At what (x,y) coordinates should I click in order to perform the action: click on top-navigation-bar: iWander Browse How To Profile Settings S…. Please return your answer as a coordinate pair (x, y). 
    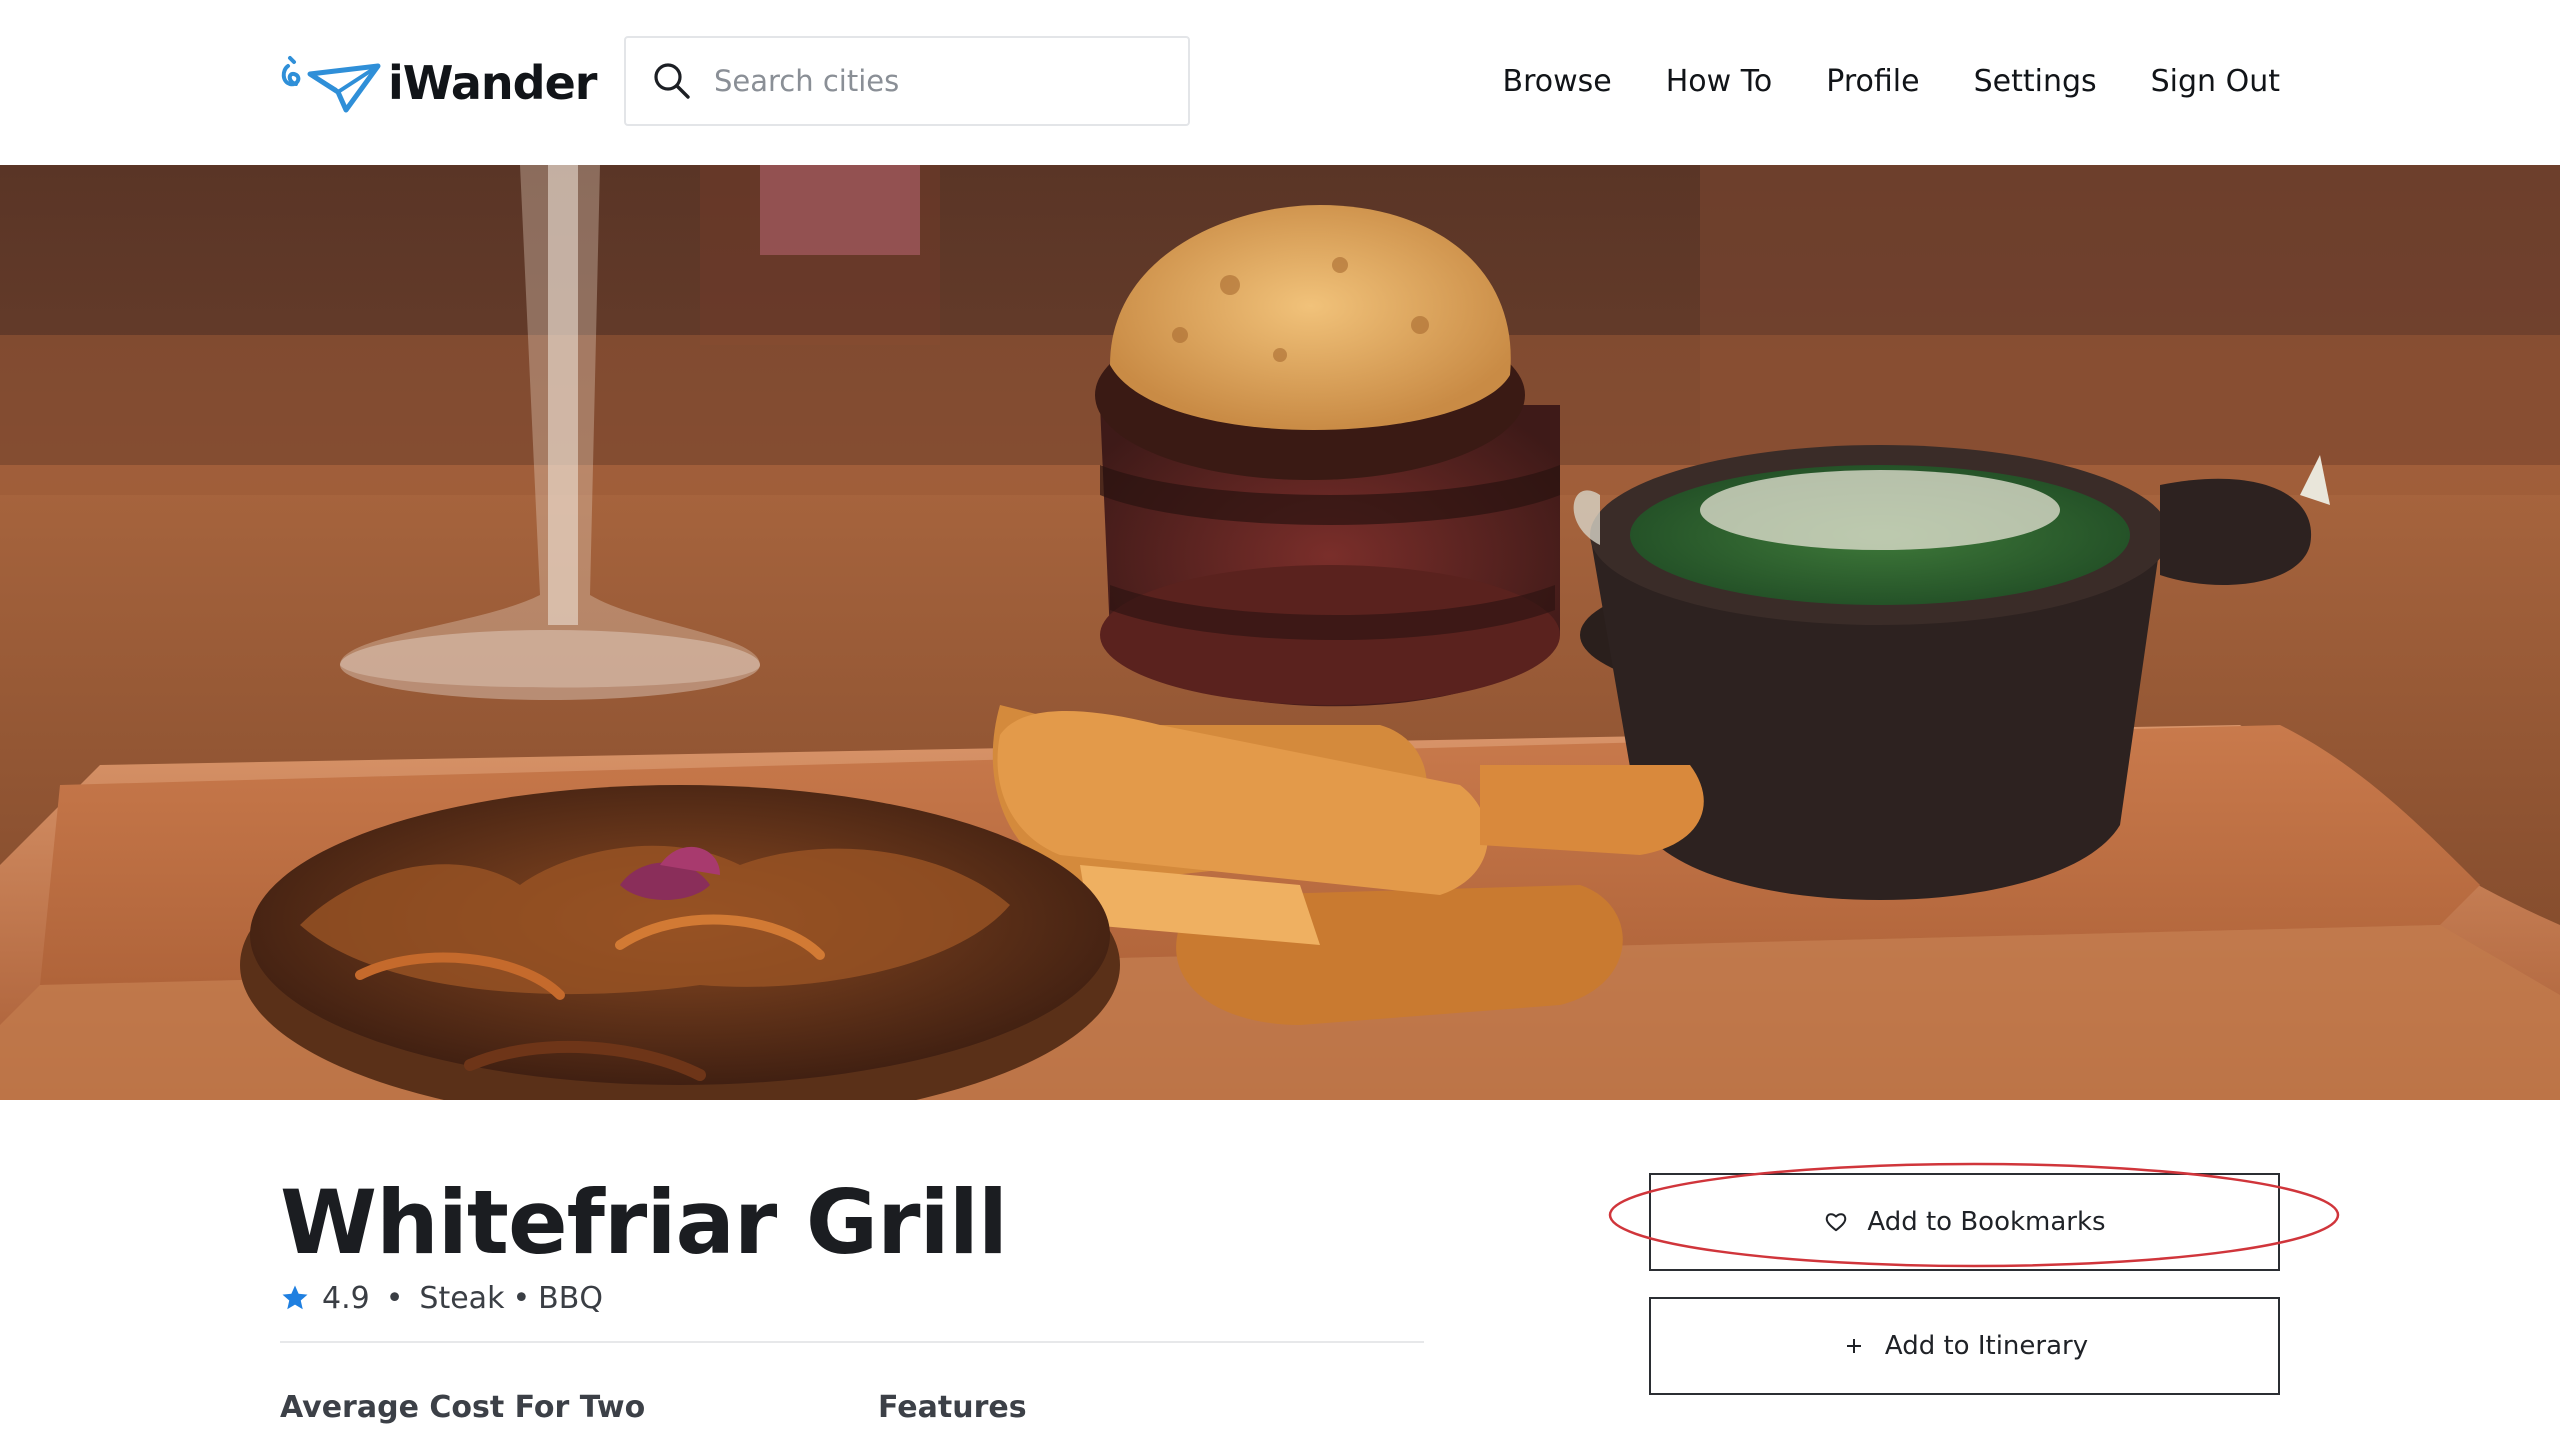
    Looking at the image, I should click on (1280, 82).